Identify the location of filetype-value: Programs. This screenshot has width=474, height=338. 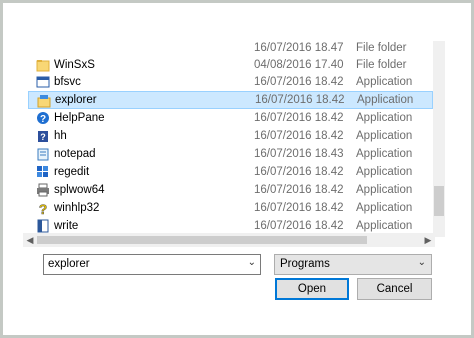
(305, 264).